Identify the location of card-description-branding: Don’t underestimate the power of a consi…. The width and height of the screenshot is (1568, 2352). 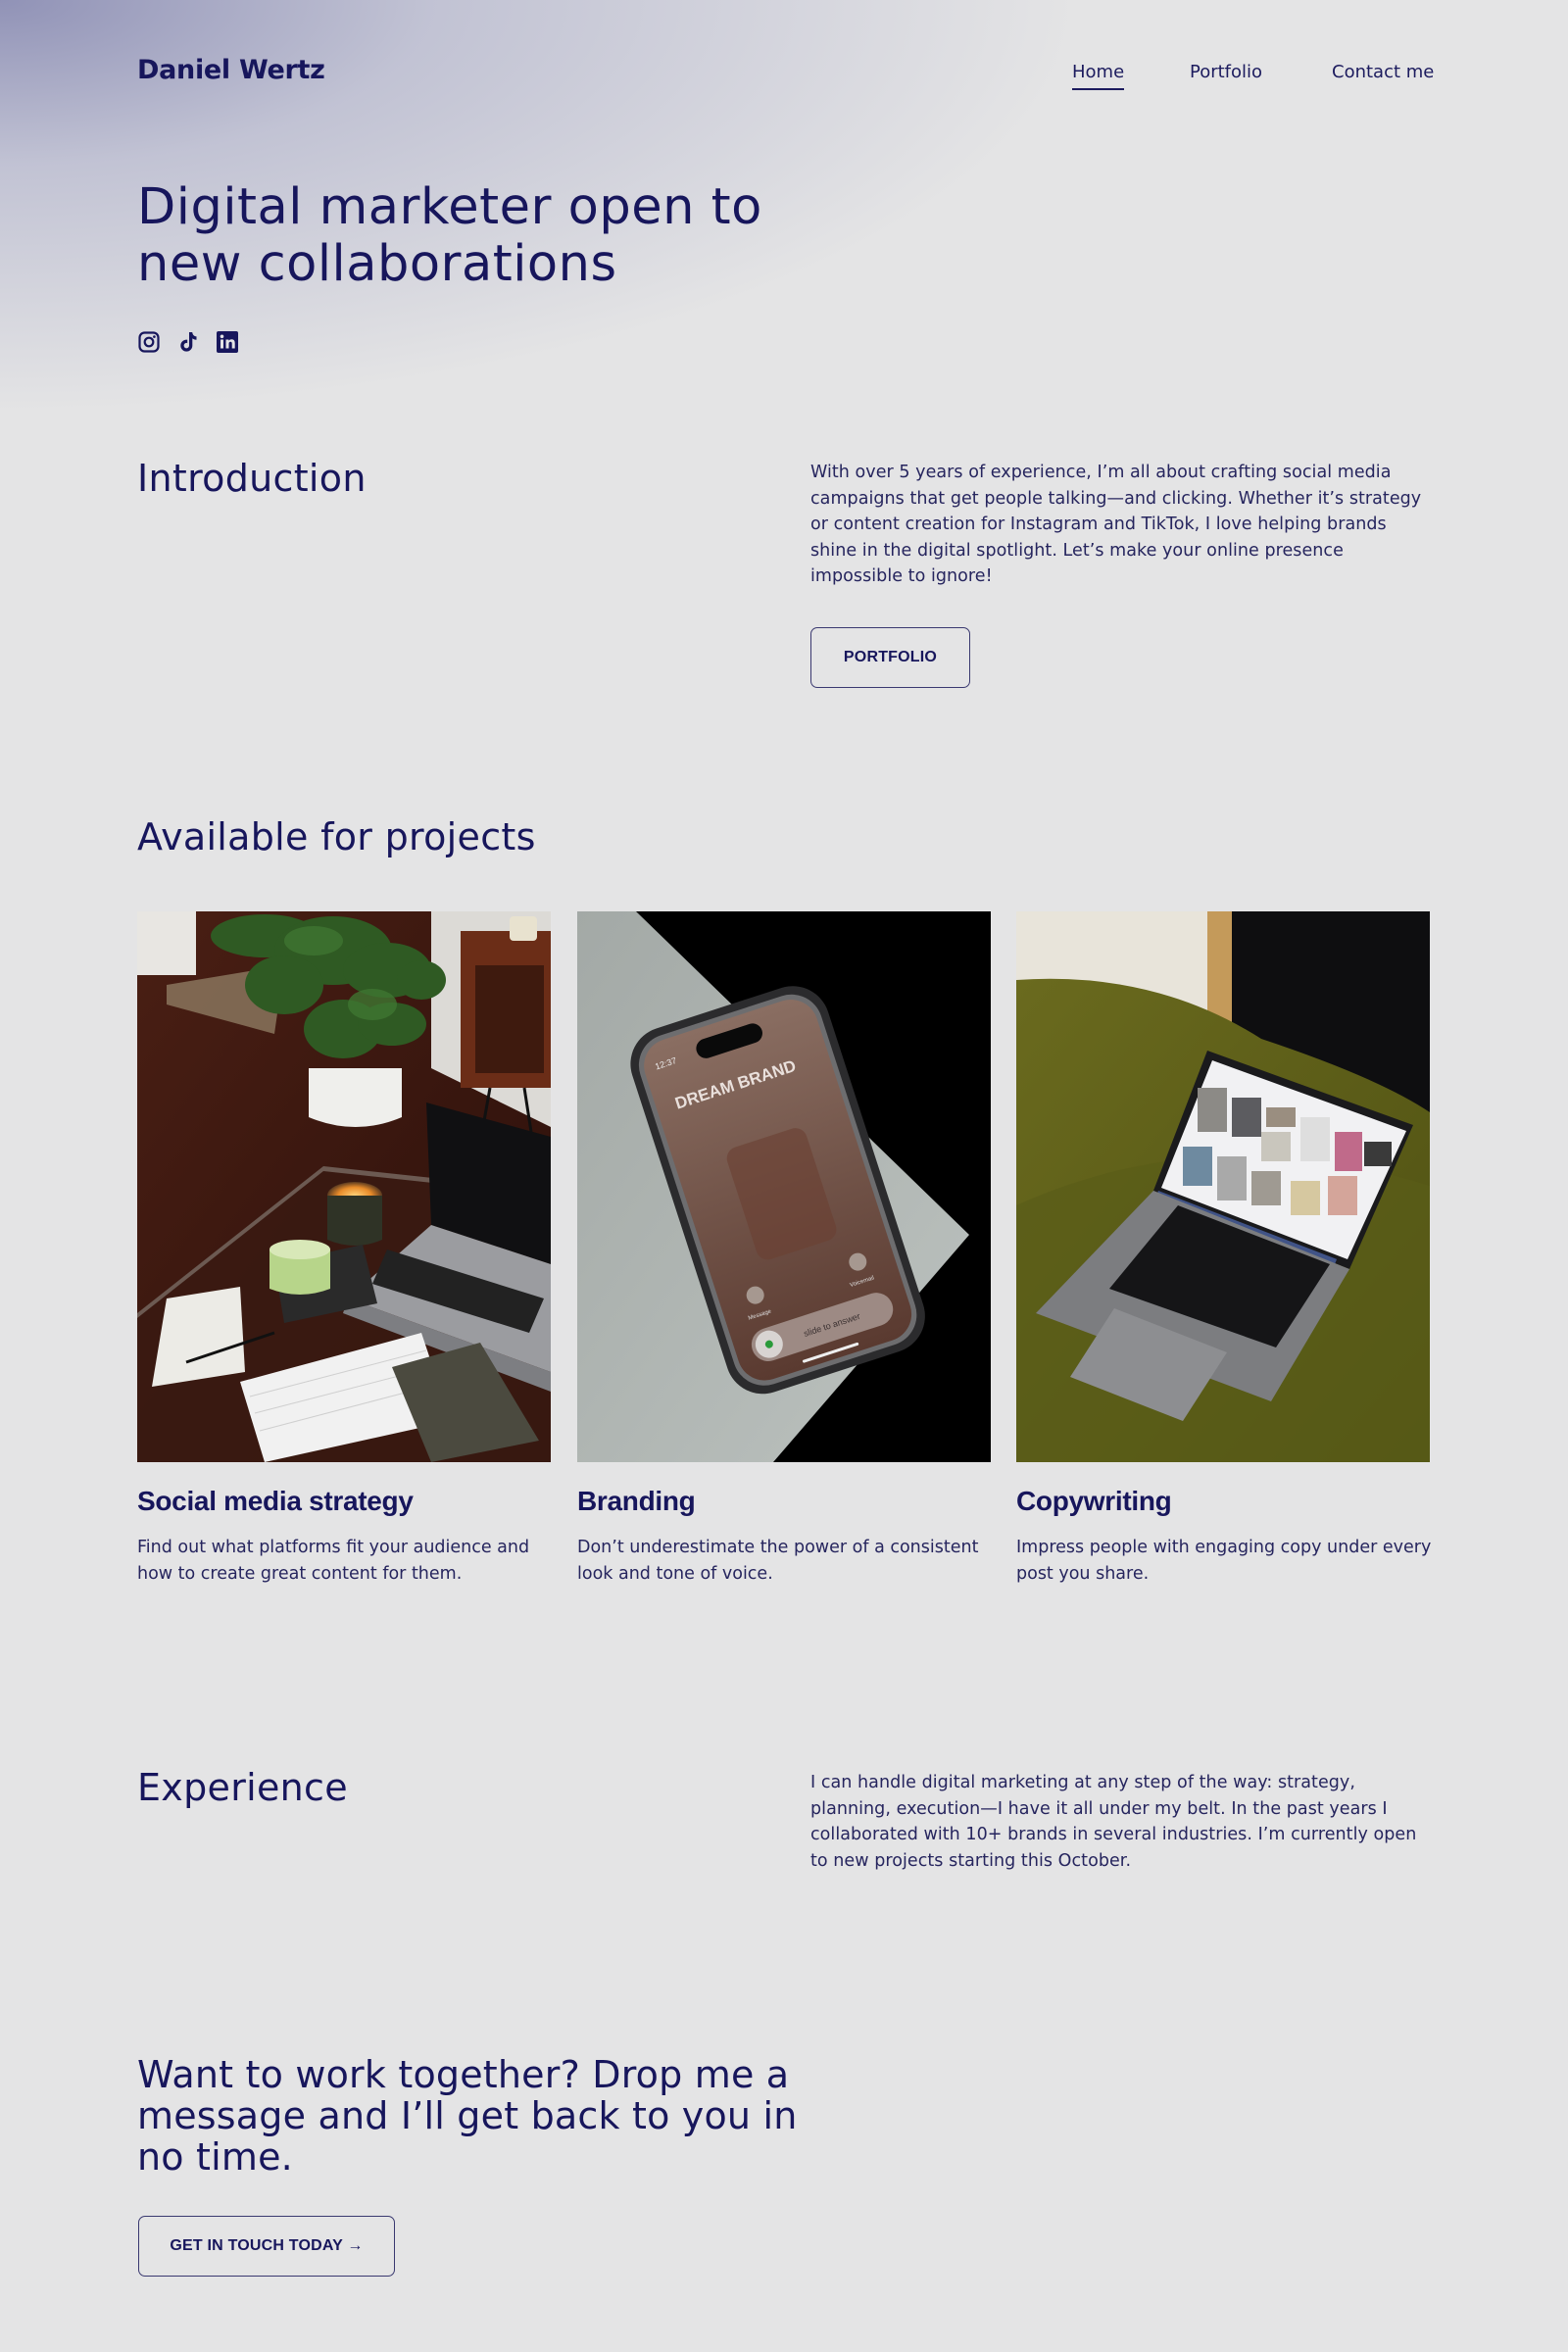
(778, 1561).